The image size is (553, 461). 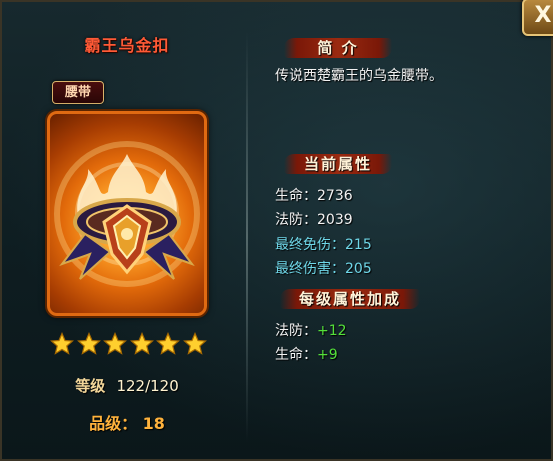 What do you see at coordinates (323, 245) in the screenshot?
I see `attr-final-dmg-reduction: 最终免伤：215` at bounding box center [323, 245].